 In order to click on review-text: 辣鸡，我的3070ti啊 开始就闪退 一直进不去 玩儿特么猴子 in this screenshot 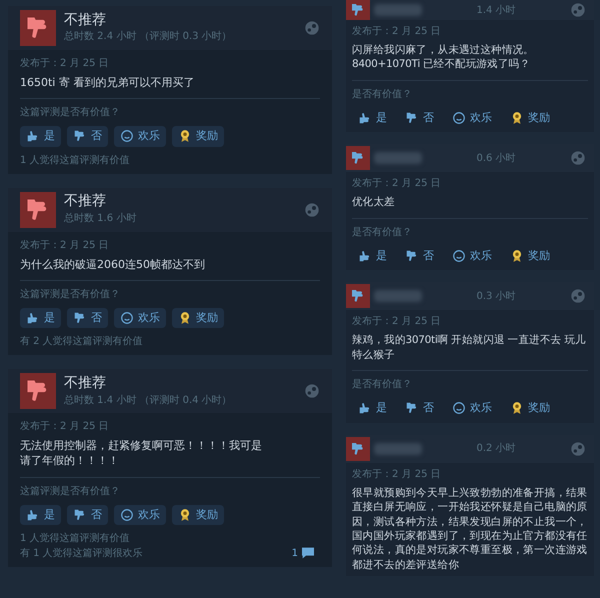, I will do `click(469, 347)`.